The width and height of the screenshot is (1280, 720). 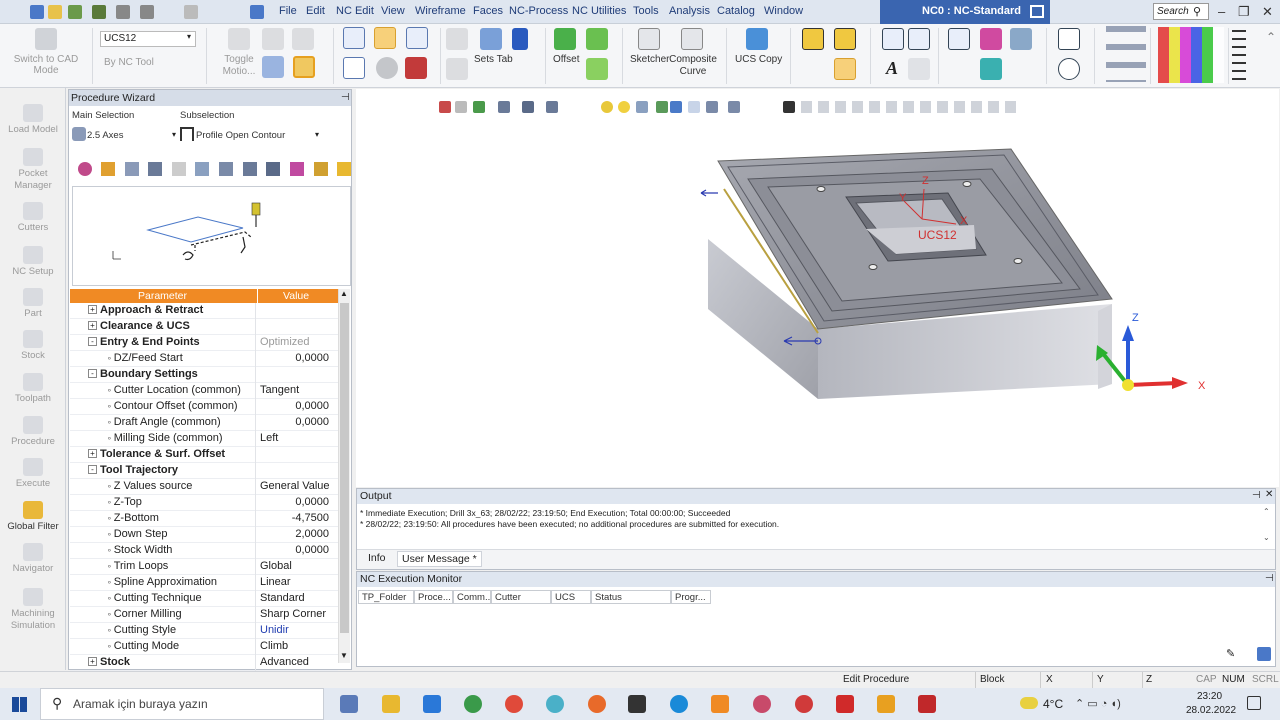 What do you see at coordinates (344, 169) in the screenshot?
I see `execute-proc-icon` at bounding box center [344, 169].